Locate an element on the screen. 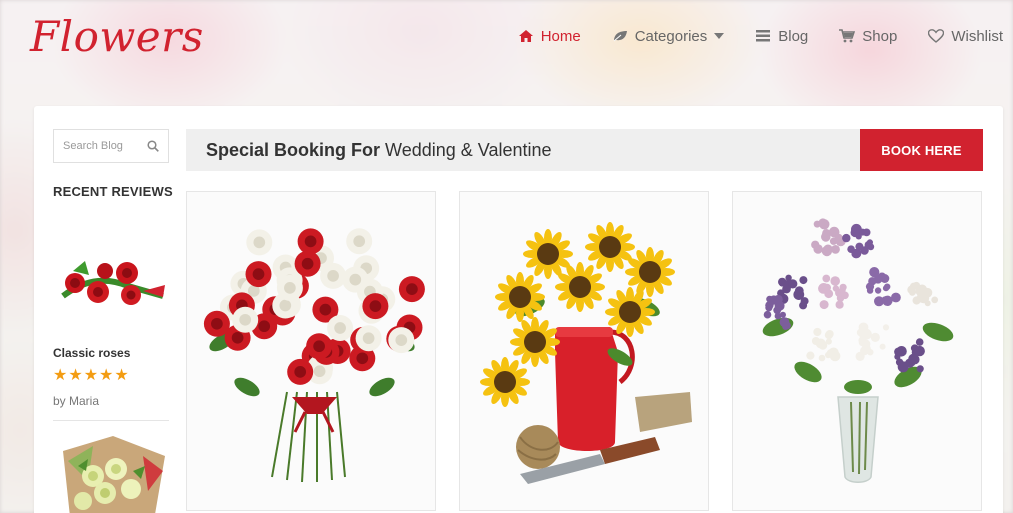 The image size is (1013, 513). nav-categories: Categories is located at coordinates (668, 36).